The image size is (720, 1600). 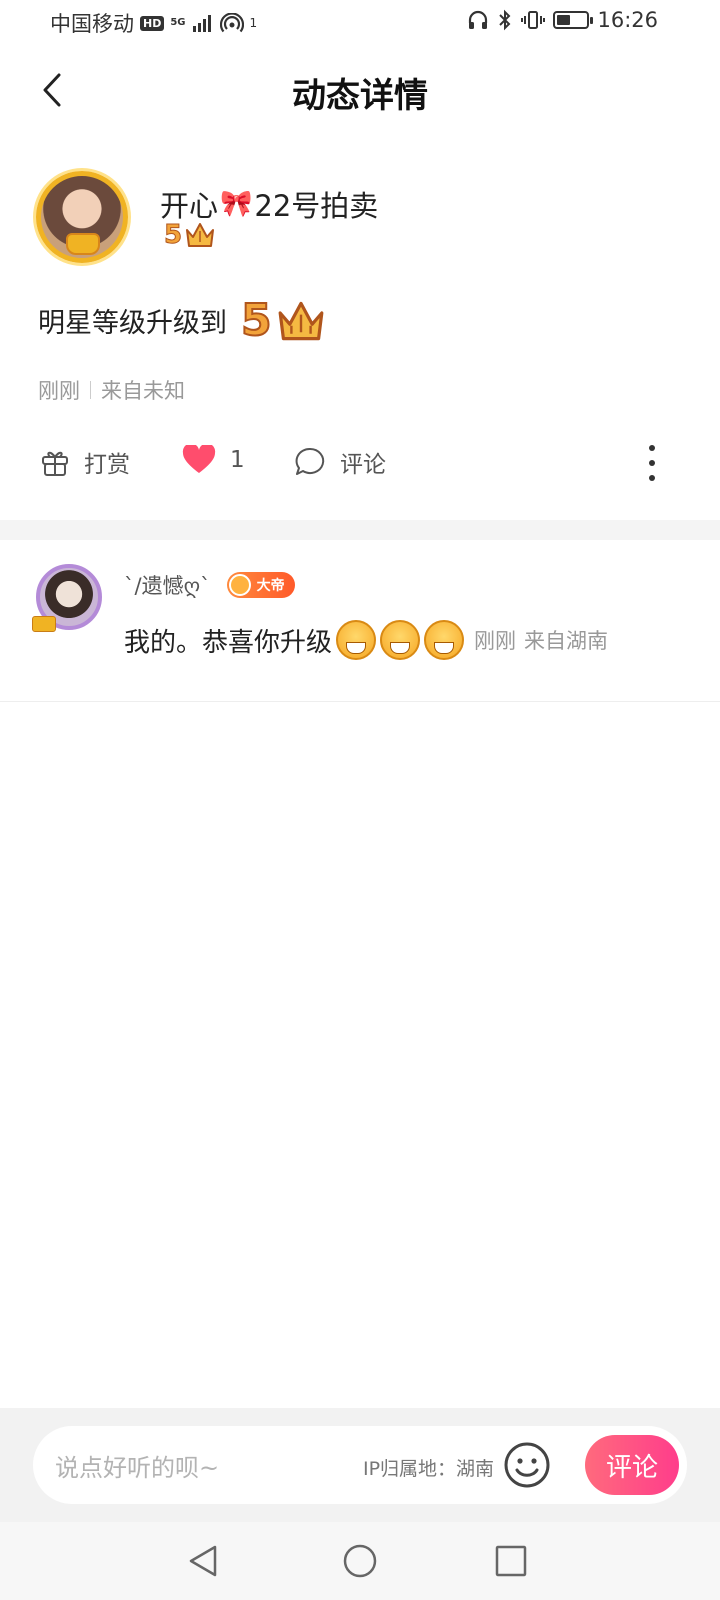 What do you see at coordinates (256, 320) in the screenshot?
I see `post-level-number: 5` at bounding box center [256, 320].